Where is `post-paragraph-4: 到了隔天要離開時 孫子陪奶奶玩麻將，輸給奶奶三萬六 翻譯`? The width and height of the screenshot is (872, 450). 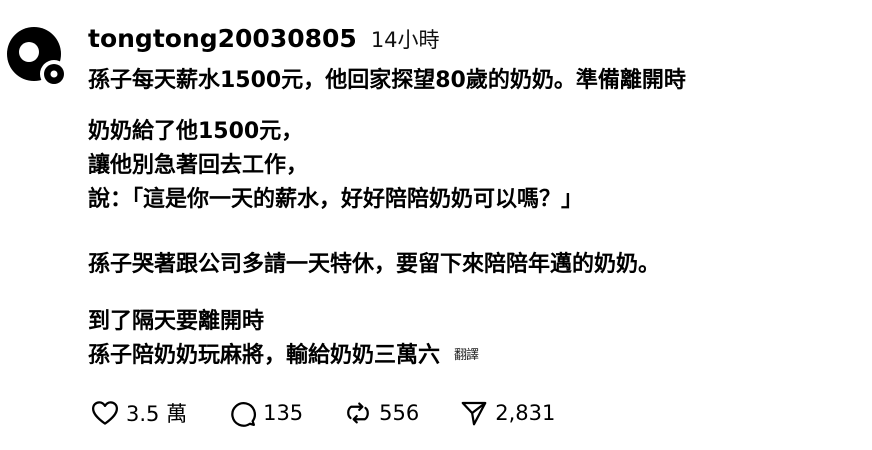
post-paragraph-4: 到了隔天要離開時 孫子陪奶奶玩麻將，輸給奶奶三萬六 翻譯 is located at coordinates (283, 339).